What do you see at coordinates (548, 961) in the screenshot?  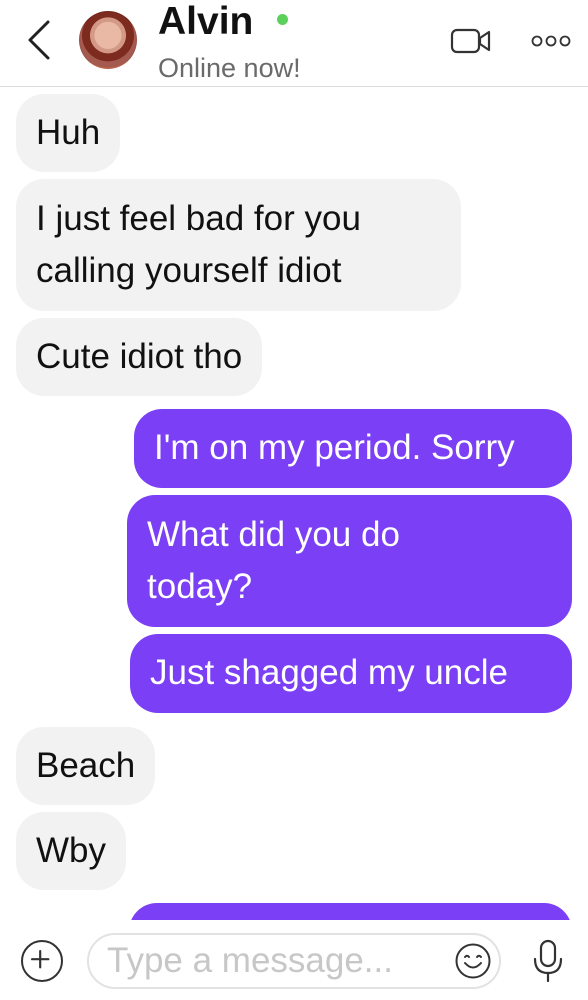 I see `microphone-icon` at bounding box center [548, 961].